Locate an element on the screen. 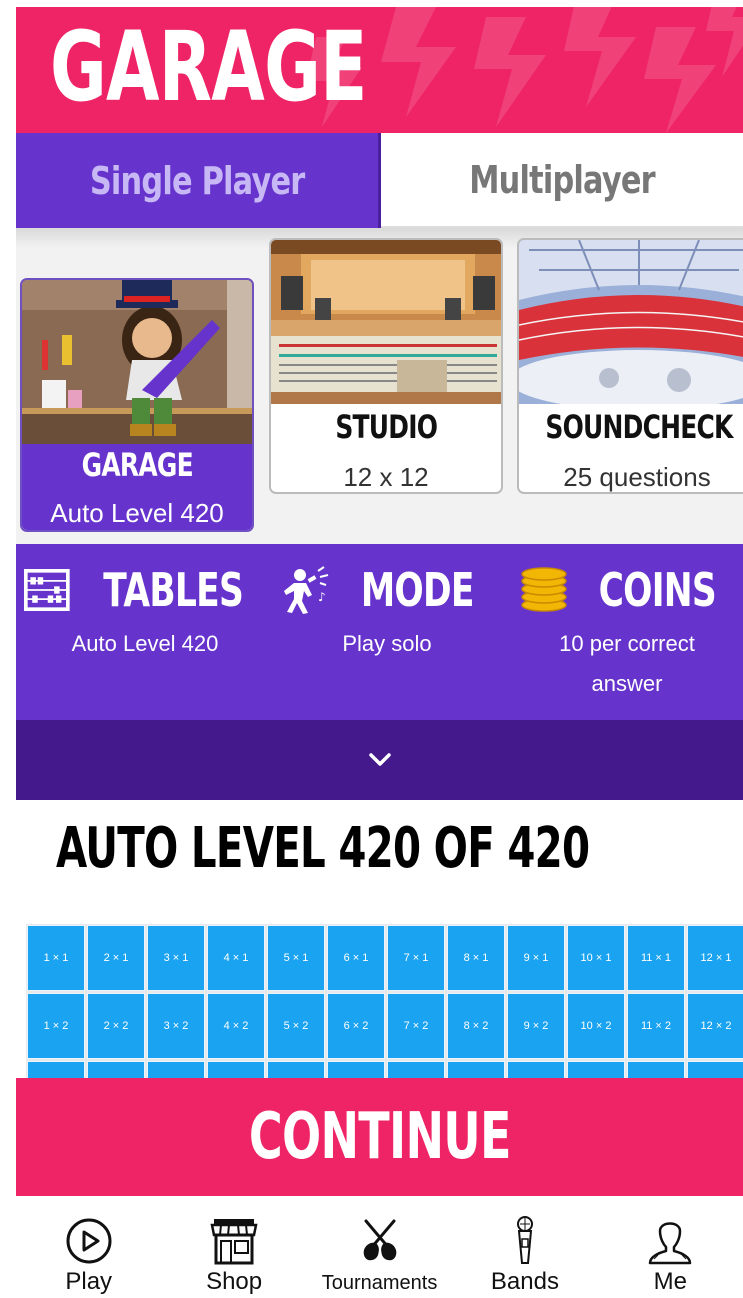 The width and height of the screenshot is (743, 1298). page-title: GARAGE is located at coordinates (208, 67).